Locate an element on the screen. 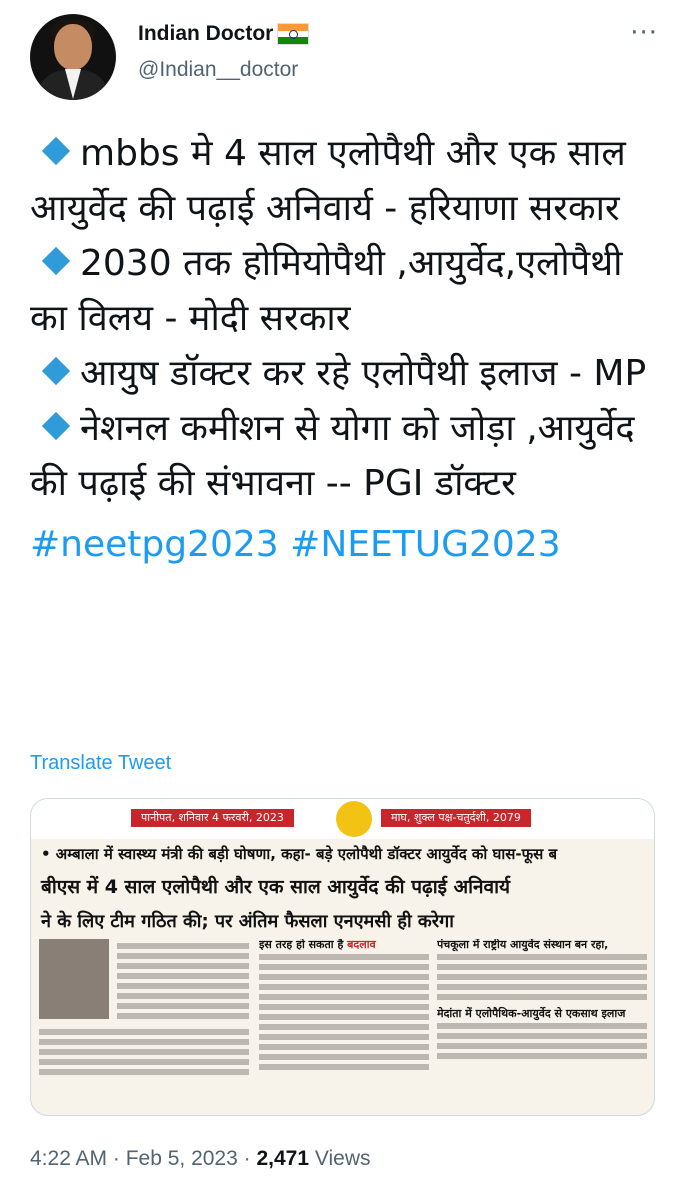  hashtags: #neetpg2023 #NEETUG2023 is located at coordinates (345, 544).